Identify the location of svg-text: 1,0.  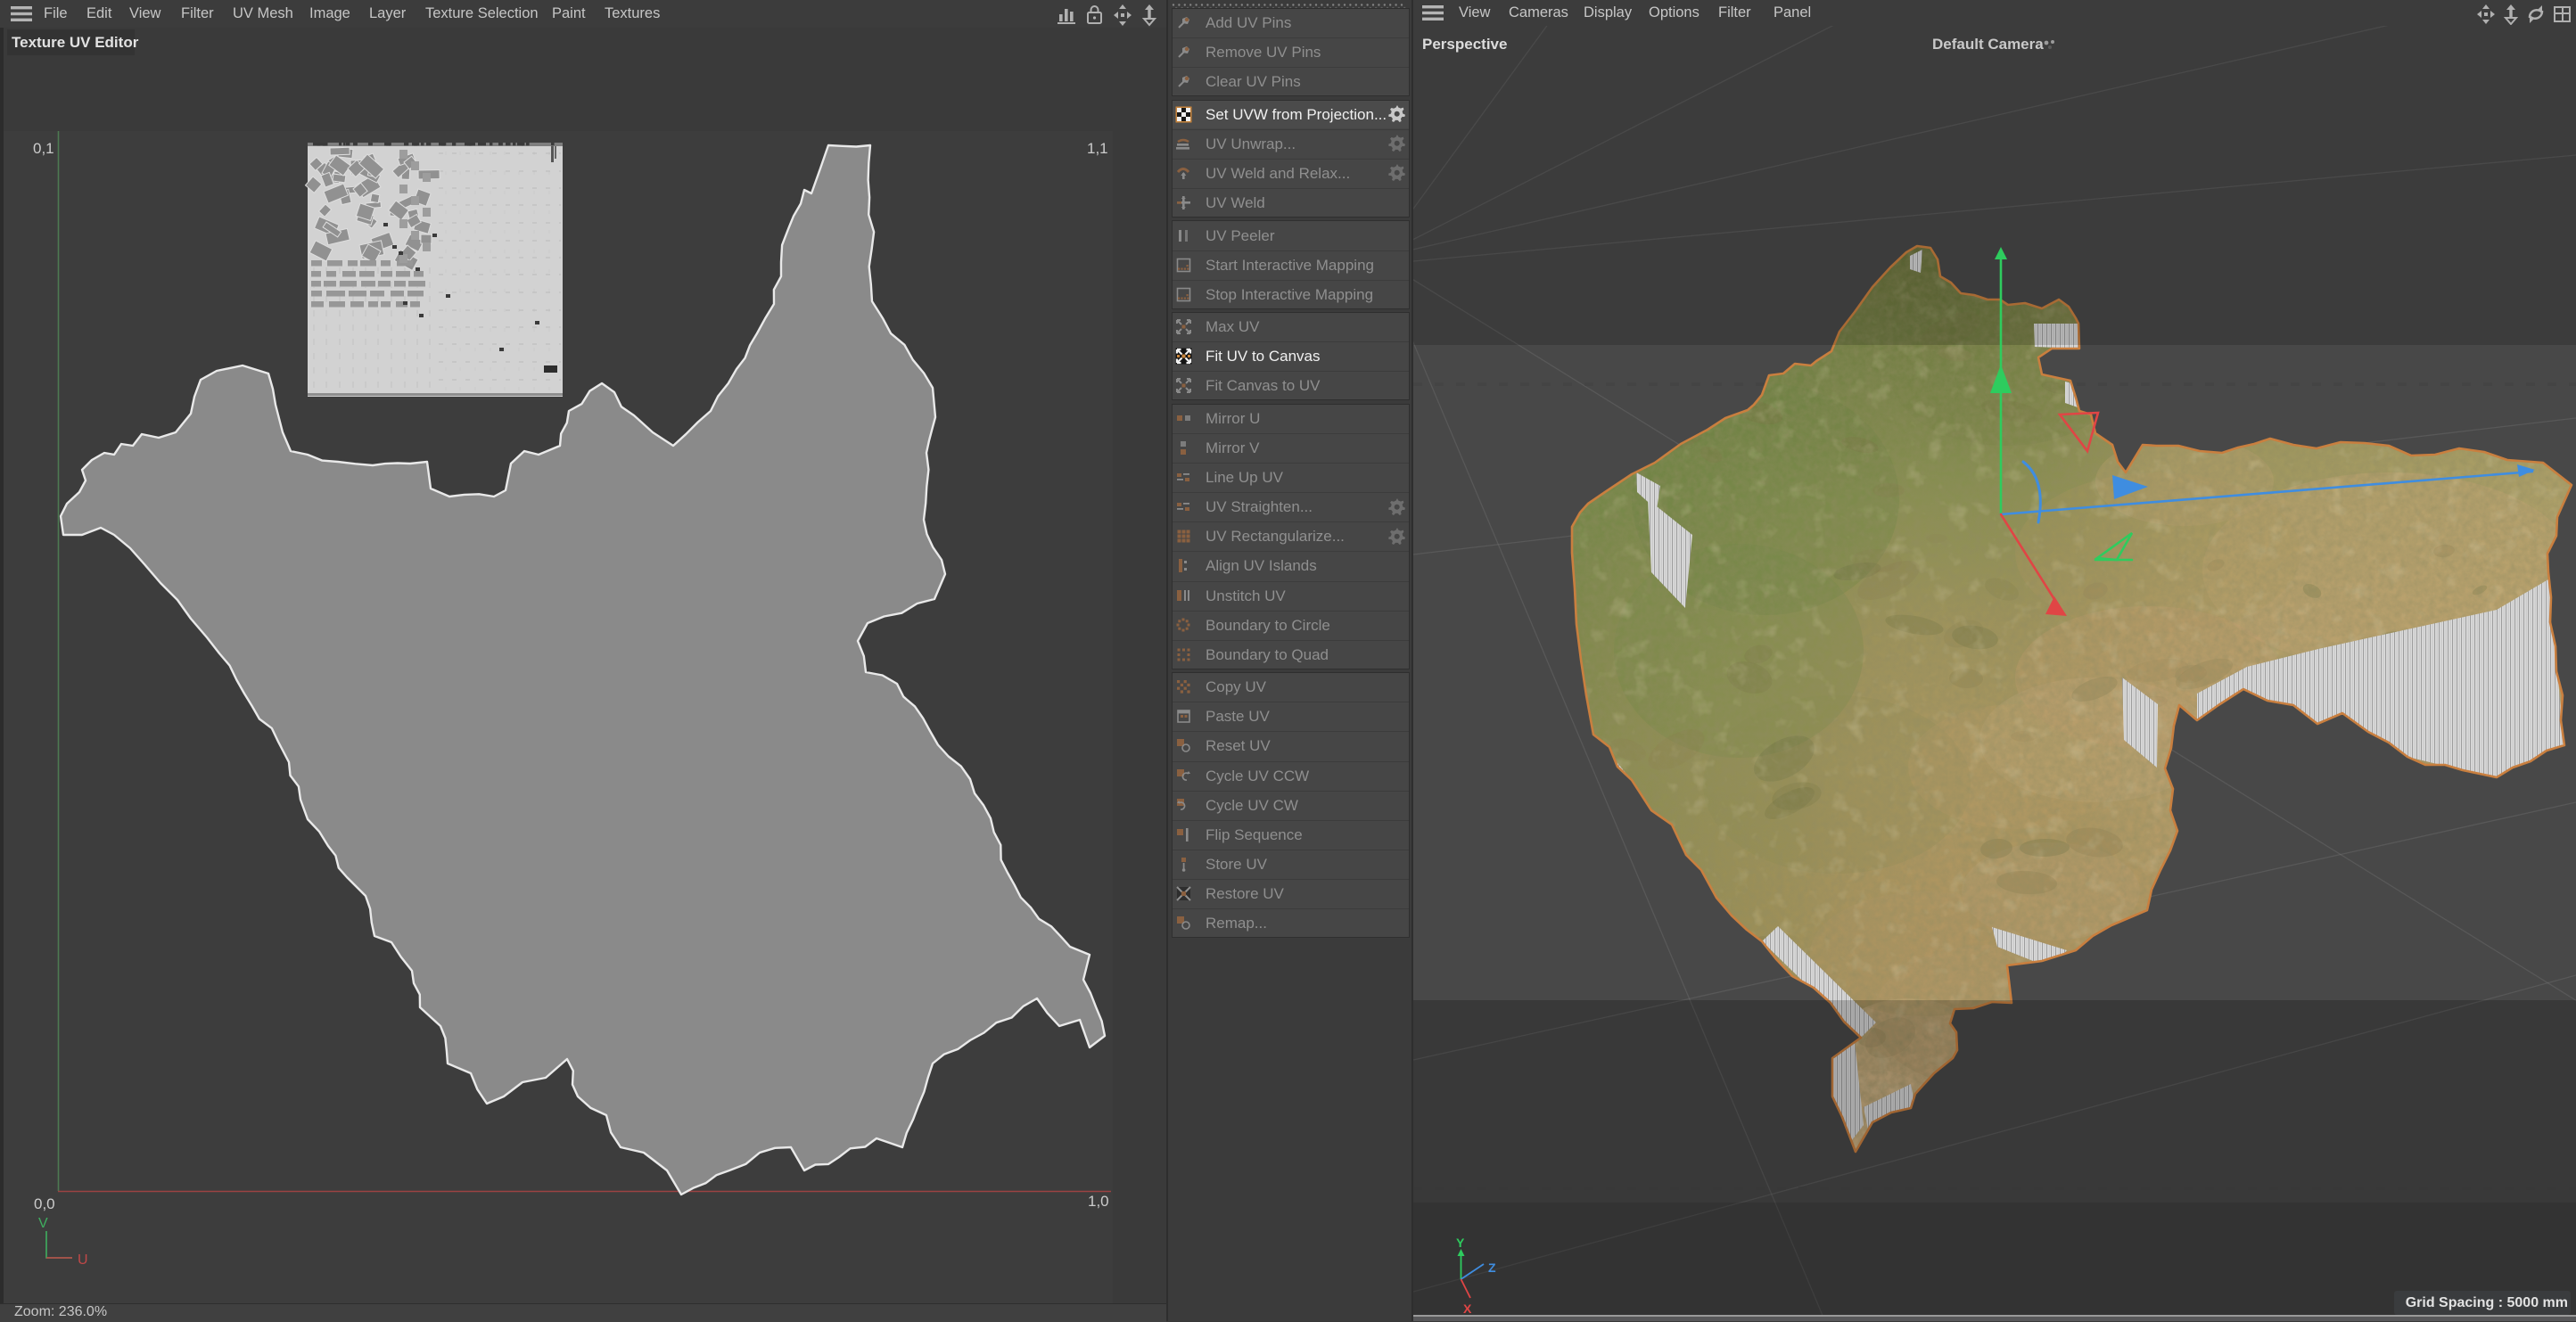
(1098, 1201).